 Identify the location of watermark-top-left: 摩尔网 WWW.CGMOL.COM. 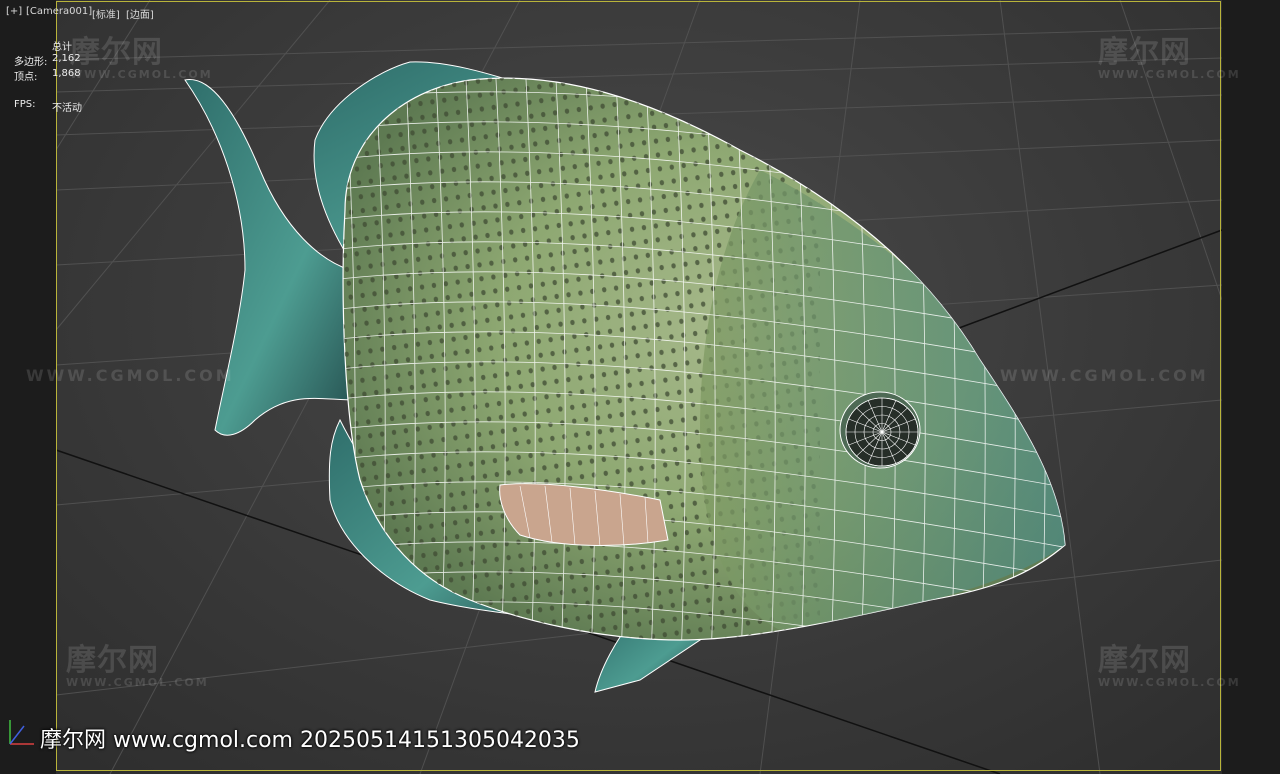
(141, 58).